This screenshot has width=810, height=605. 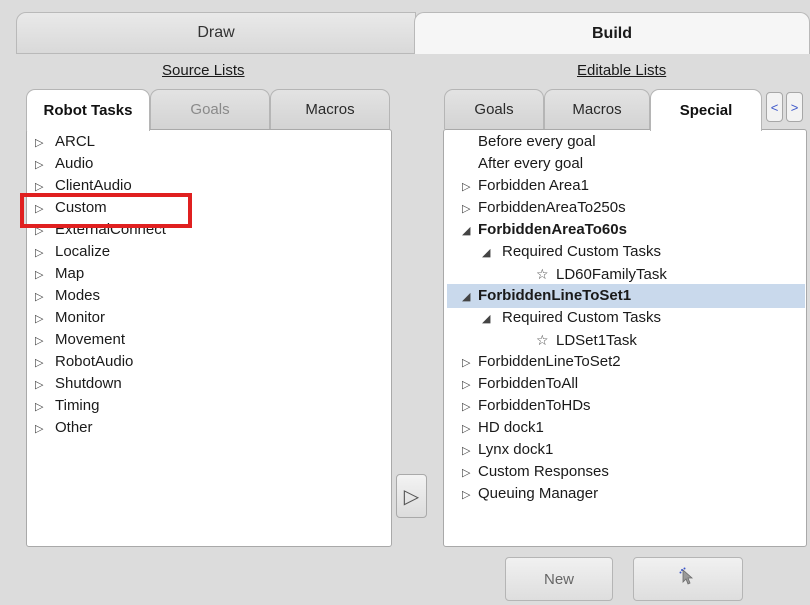 I want to click on list-item: ▷ ForbiddenAreaTo250s, so click(x=544, y=208).